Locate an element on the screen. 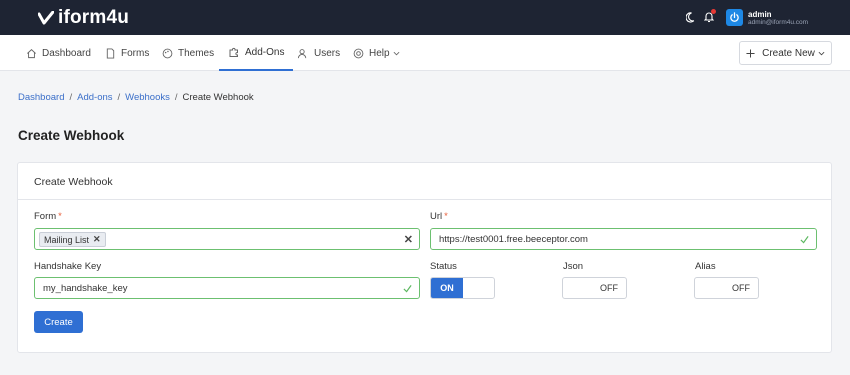  create-new-button: Create New is located at coordinates (785, 53).